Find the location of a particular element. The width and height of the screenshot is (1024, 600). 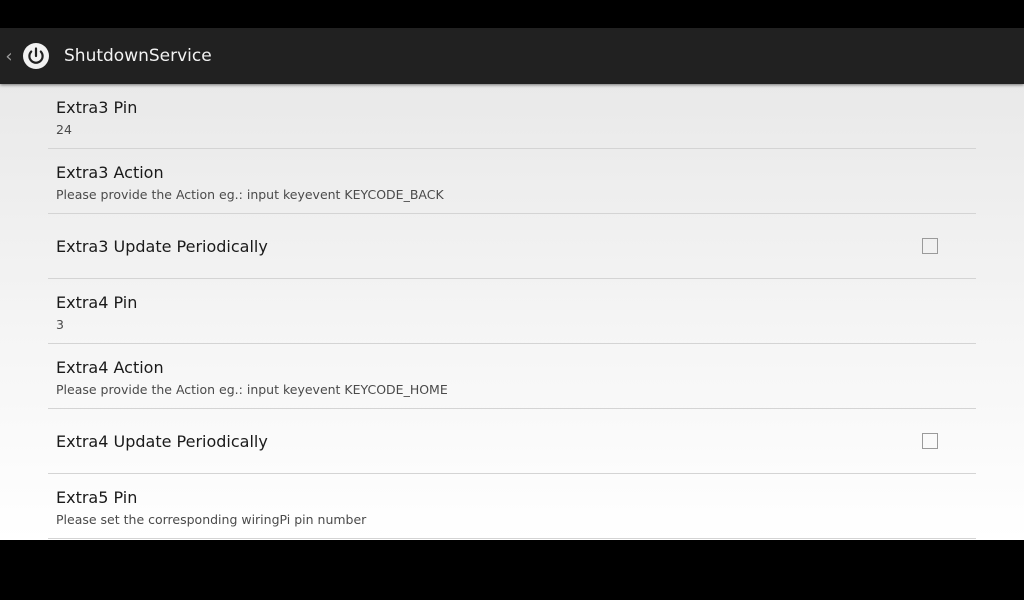

pref-title: Extra5 Pin is located at coordinates (97, 497).